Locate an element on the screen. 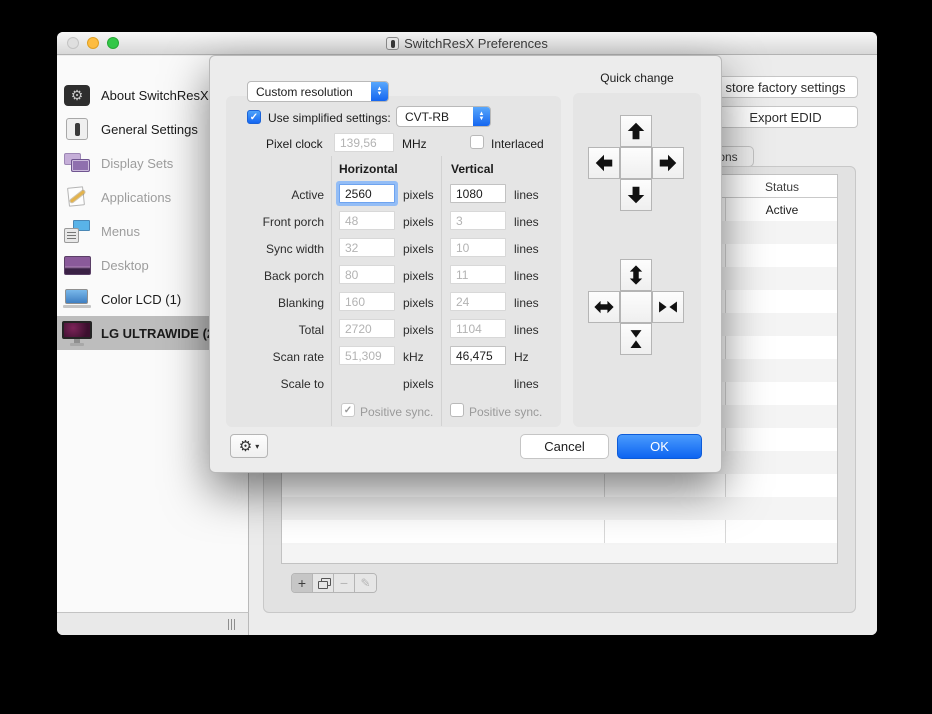 The image size is (932, 714). row-label: Scan rate is located at coordinates (298, 357).